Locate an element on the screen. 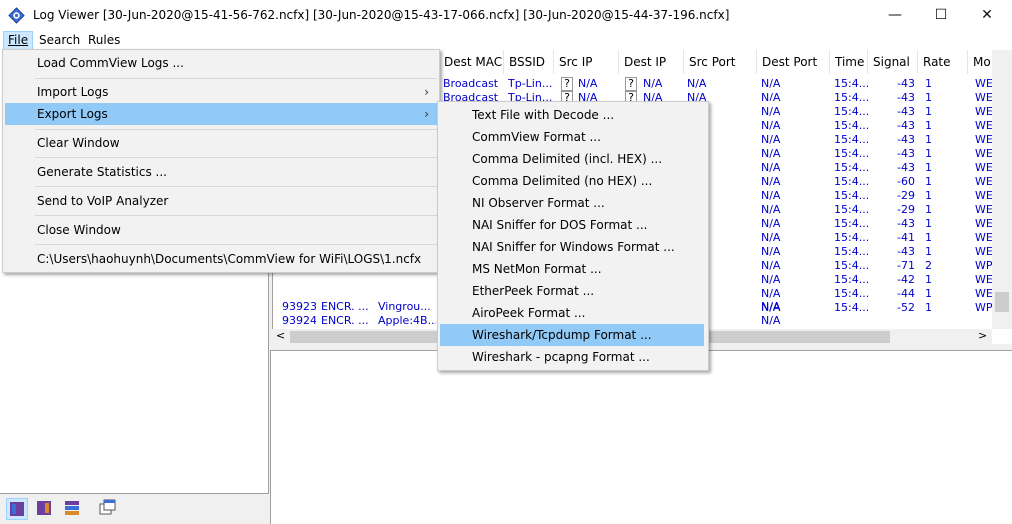 This screenshot has width=1012, height=524. cell-src-port: N/A is located at coordinates (697, 96).